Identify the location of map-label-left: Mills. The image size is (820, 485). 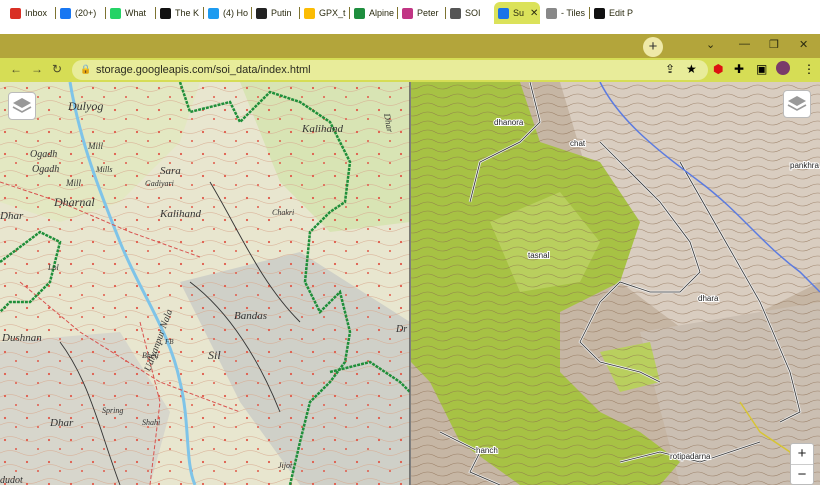
(103, 169).